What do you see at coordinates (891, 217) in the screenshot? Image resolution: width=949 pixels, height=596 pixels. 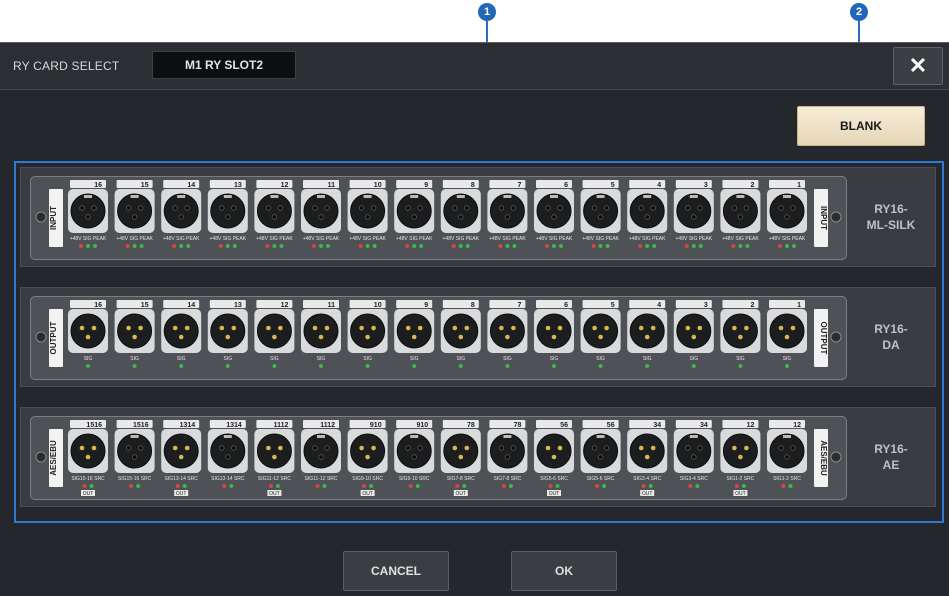 I see `card-name-label: RY16- ML-SILK` at bounding box center [891, 217].